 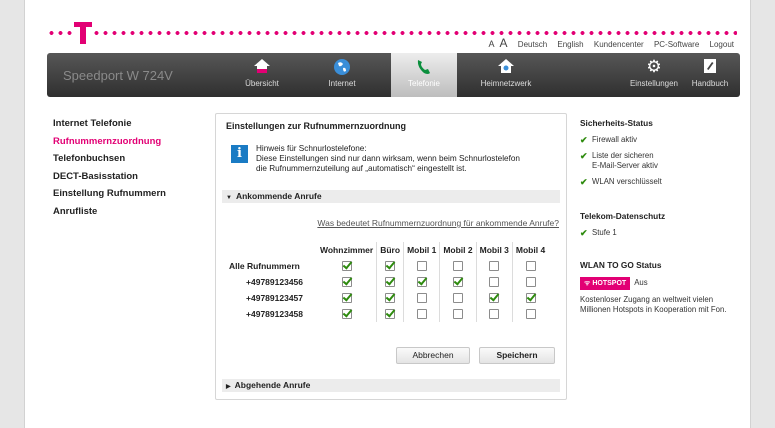 I want to click on status-item: ✔ Stufe 1, so click(x=598, y=233).